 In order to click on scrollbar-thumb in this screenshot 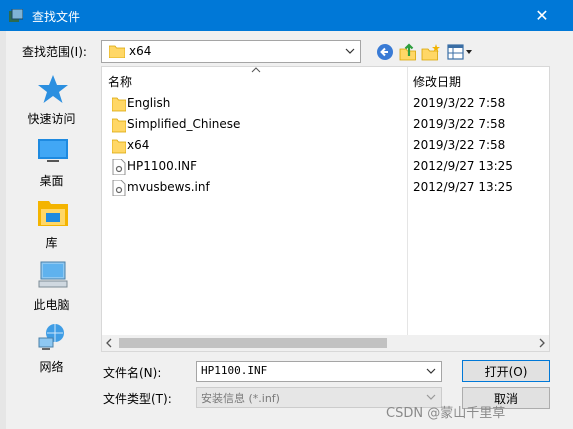, I will do `click(253, 343)`.